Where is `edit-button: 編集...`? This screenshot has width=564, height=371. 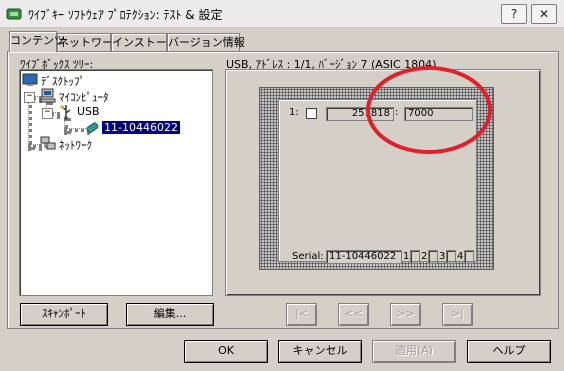
edit-button: 編集... is located at coordinates (170, 314).